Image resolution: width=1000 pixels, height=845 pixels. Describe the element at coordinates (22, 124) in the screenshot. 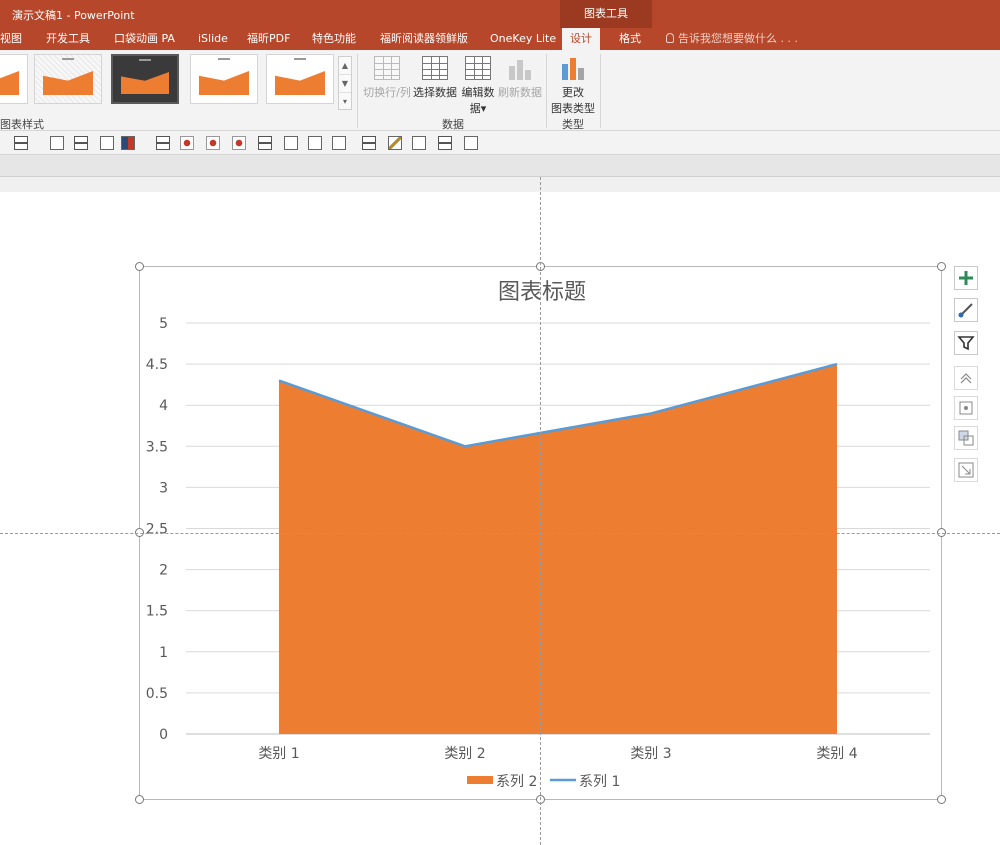

I see `chart-styles-group-label: 图表样式` at that location.